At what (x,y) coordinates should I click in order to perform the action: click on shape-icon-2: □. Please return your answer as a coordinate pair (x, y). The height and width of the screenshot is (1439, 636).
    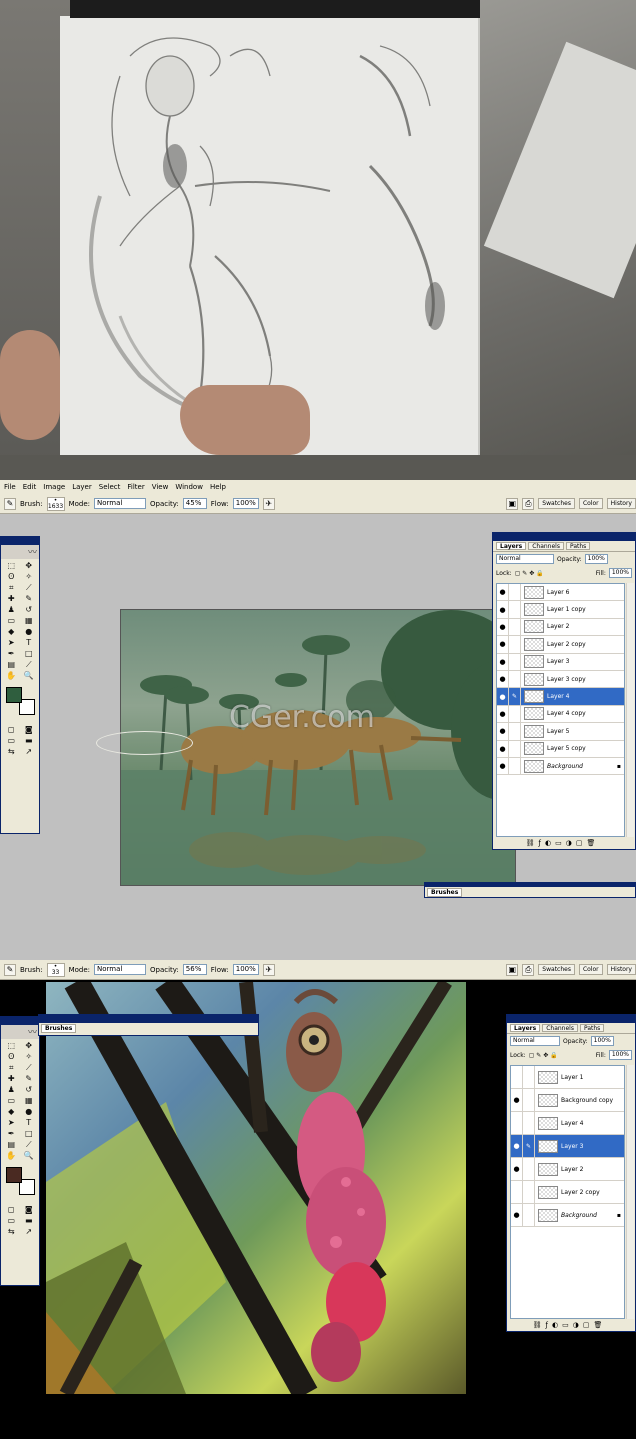
    Looking at the image, I should click on (29, 1134).